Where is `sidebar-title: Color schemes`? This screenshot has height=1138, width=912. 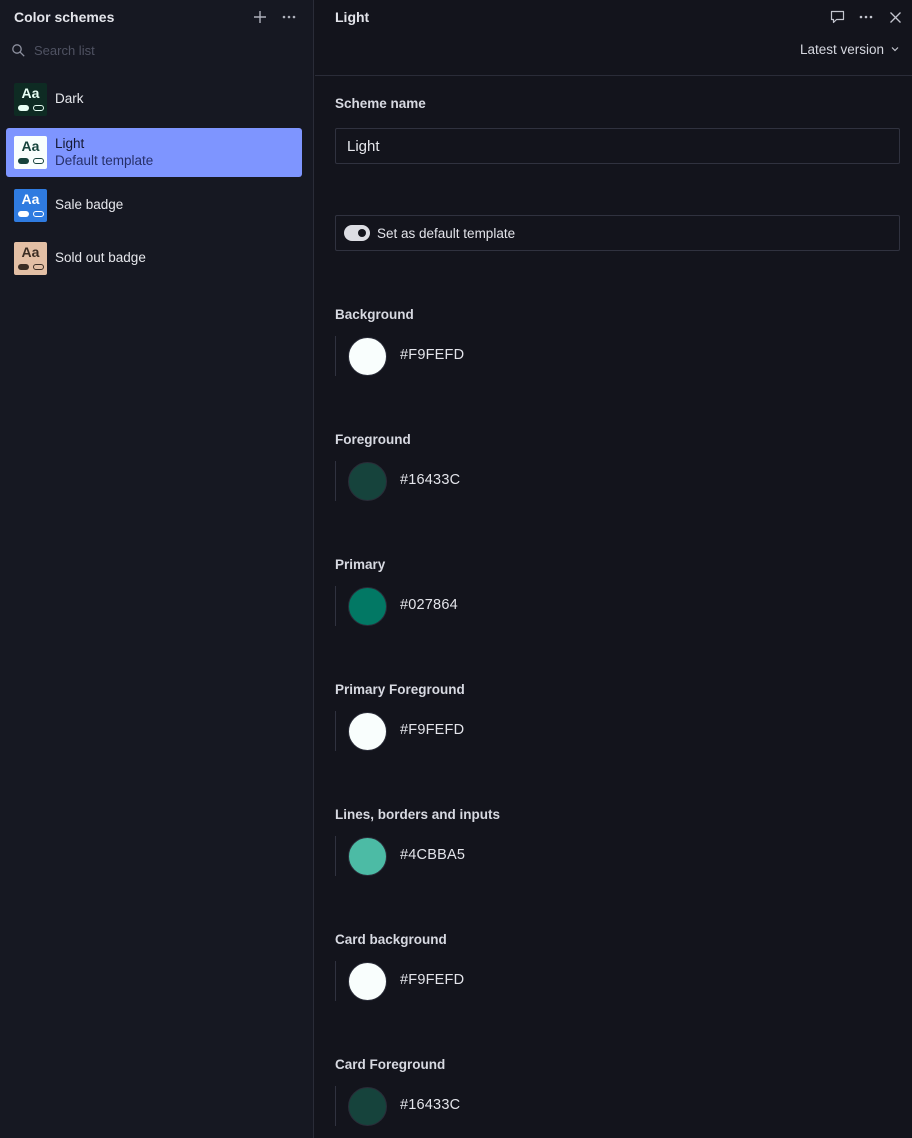 sidebar-title: Color schemes is located at coordinates (64, 17).